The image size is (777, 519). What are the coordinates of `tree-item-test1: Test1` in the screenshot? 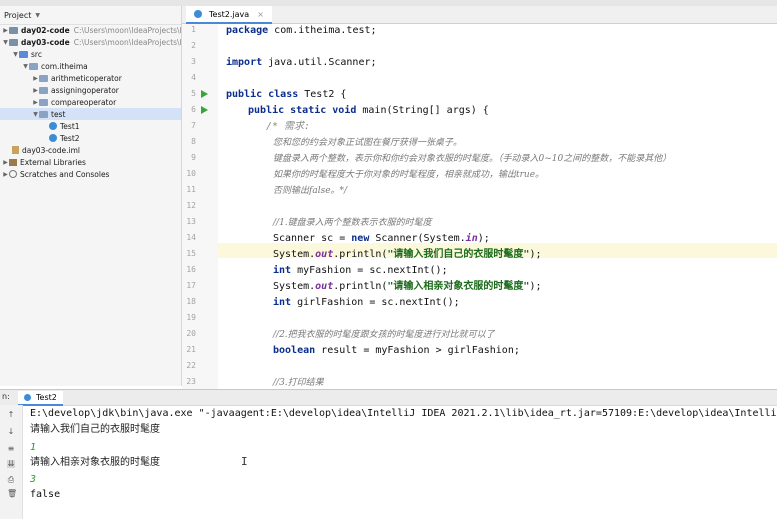 It's located at (64, 126).